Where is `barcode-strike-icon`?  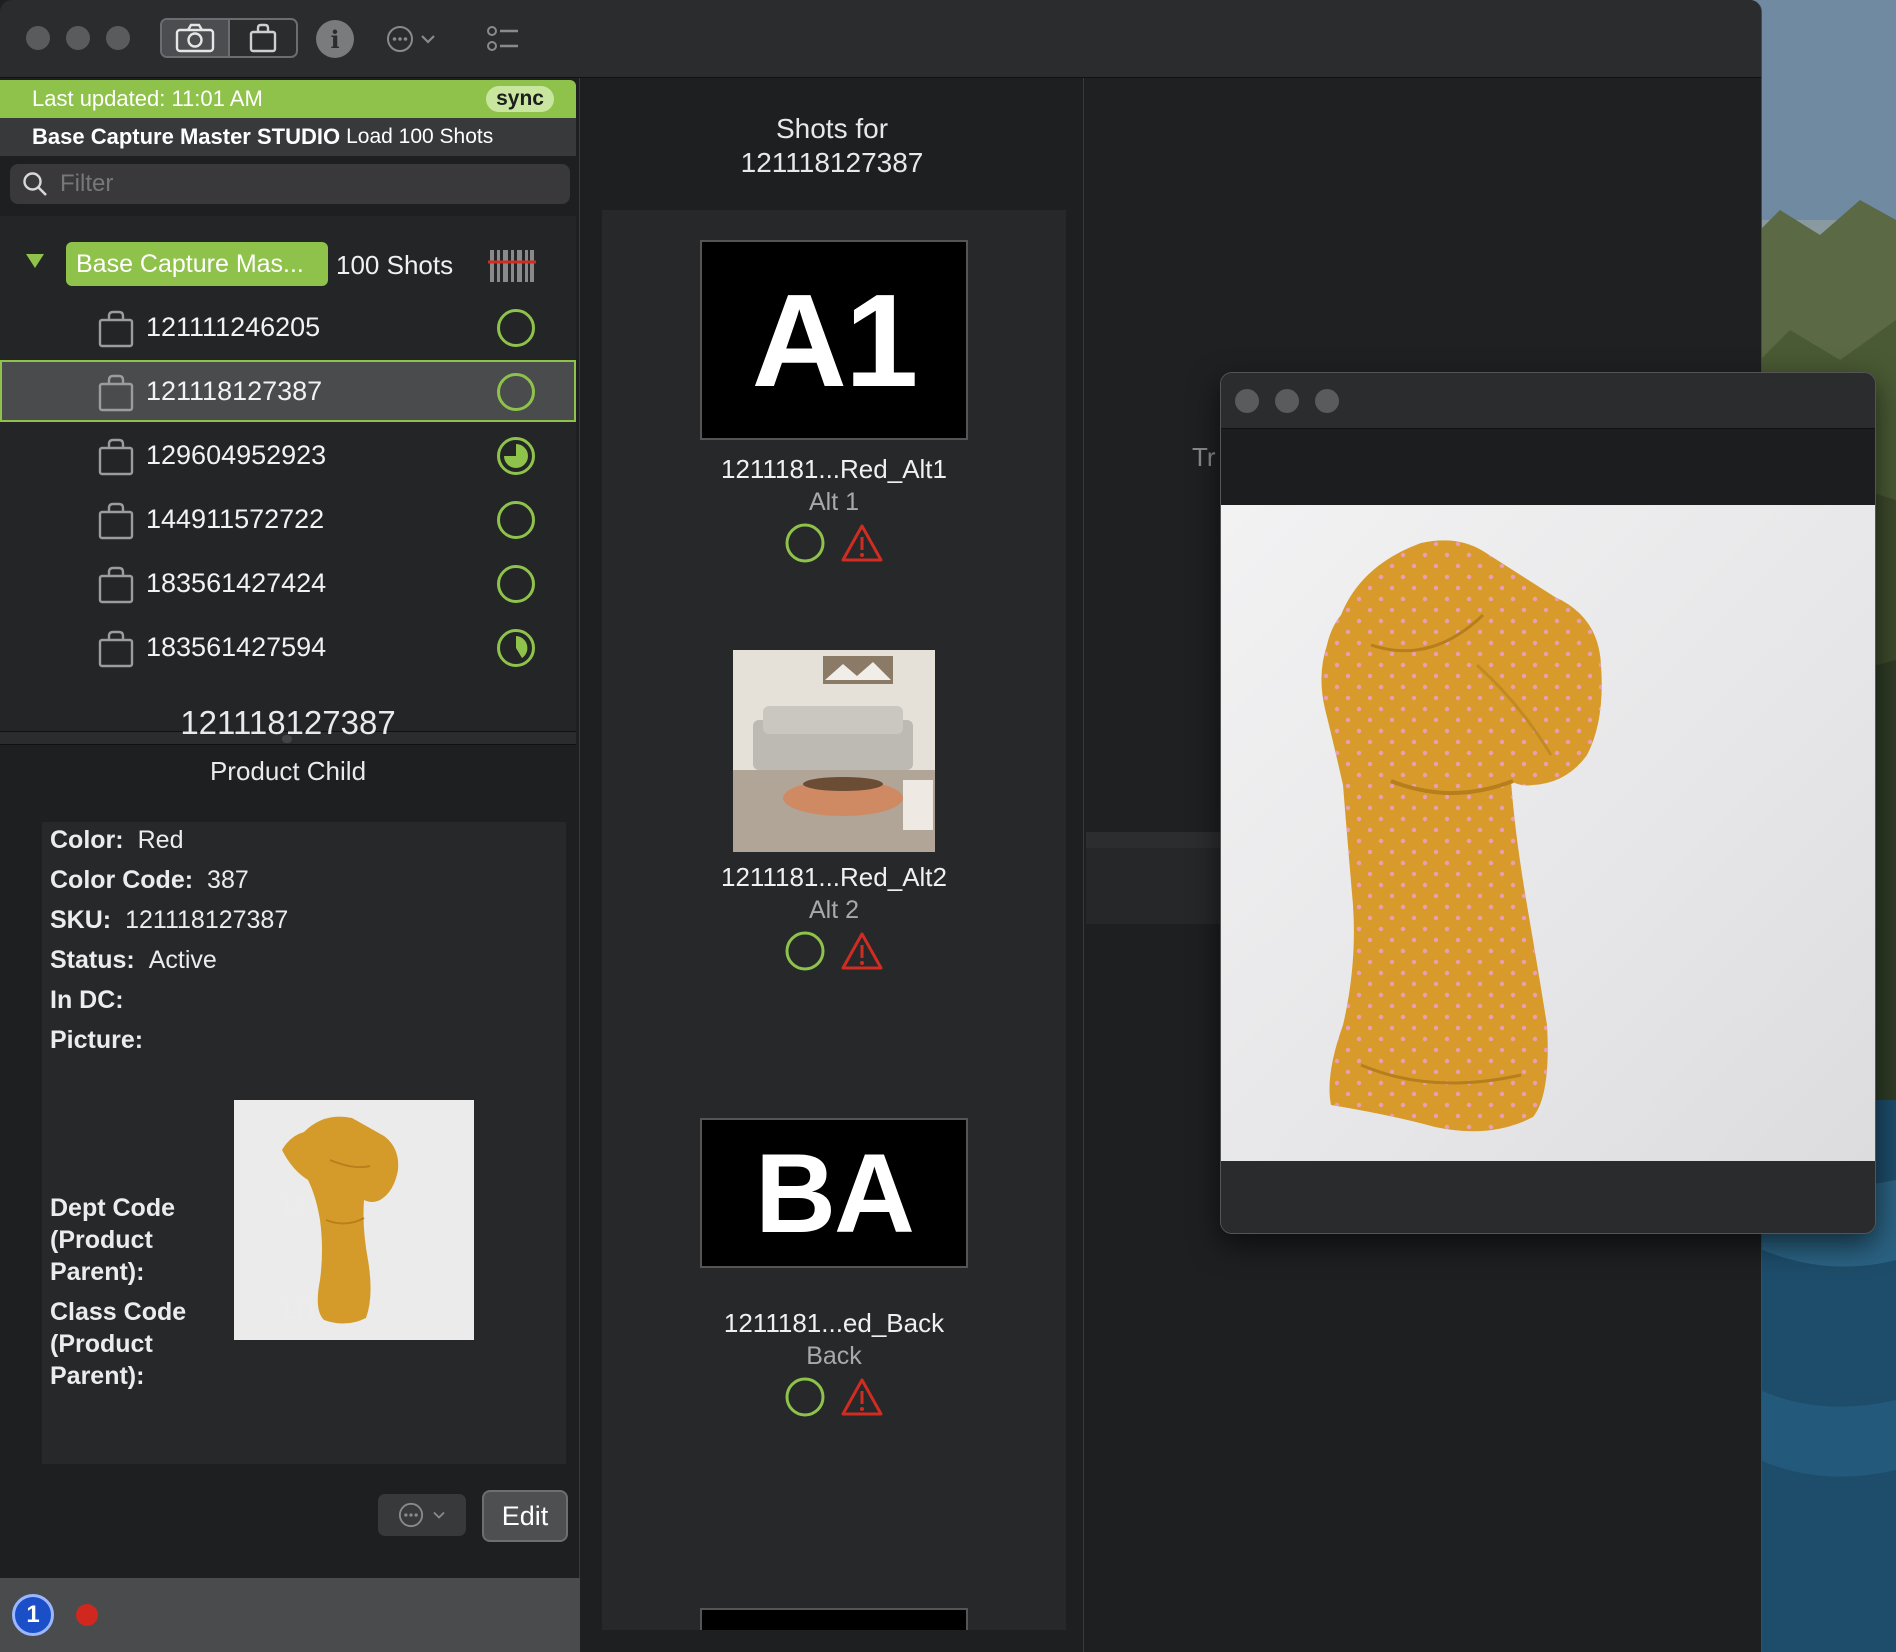 barcode-strike-icon is located at coordinates (512, 266).